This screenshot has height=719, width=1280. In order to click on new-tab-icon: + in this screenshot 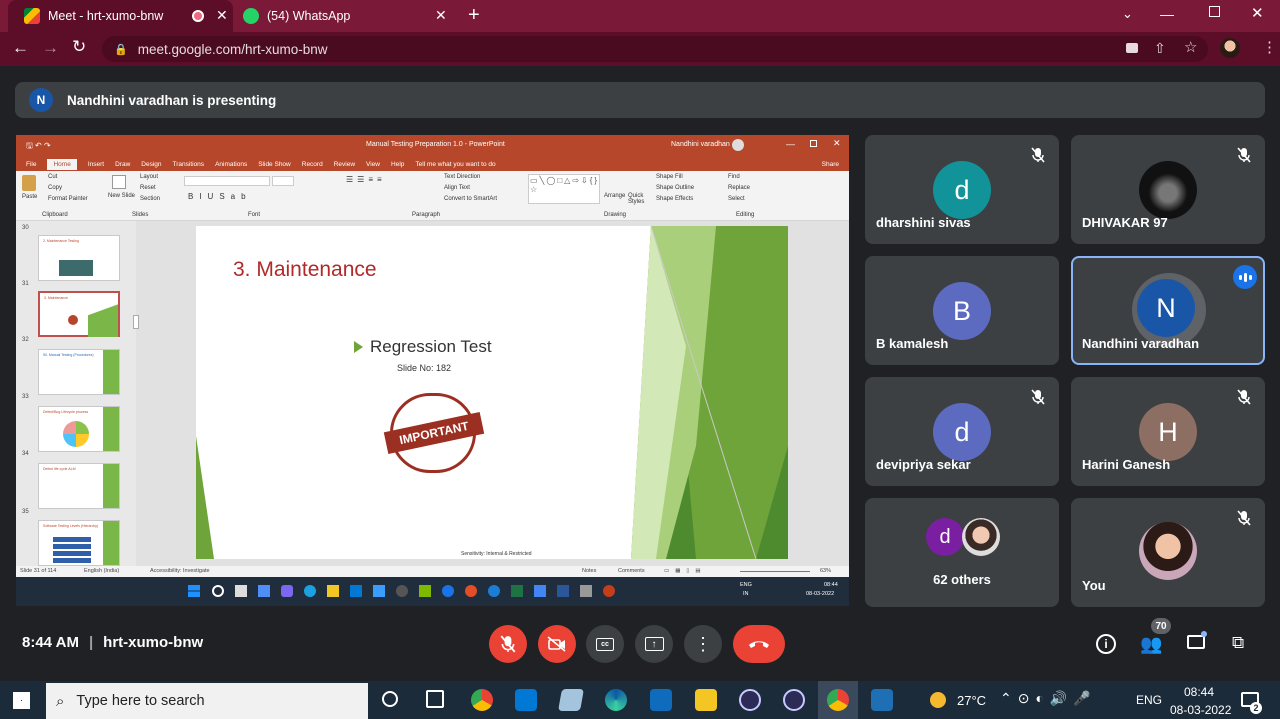, I will do `click(474, 15)`.